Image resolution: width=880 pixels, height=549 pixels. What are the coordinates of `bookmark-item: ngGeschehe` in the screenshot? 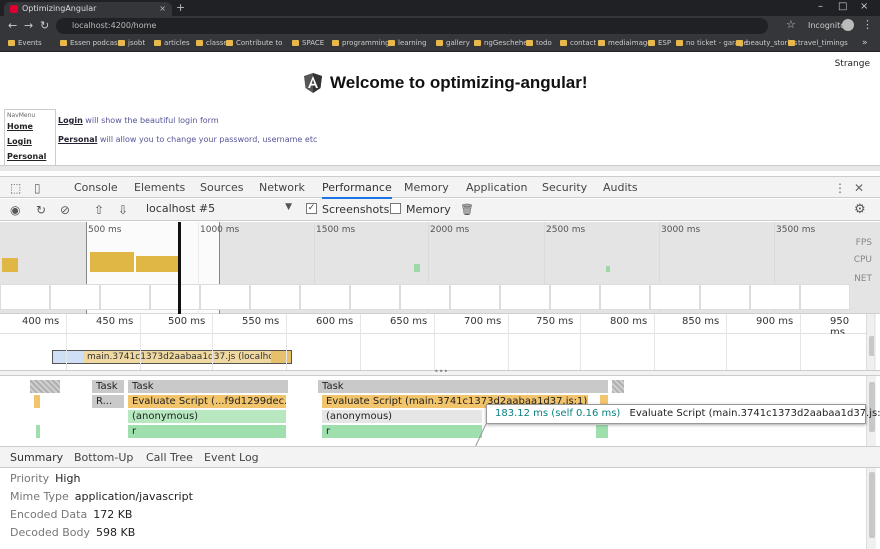 It's located at (501, 43).